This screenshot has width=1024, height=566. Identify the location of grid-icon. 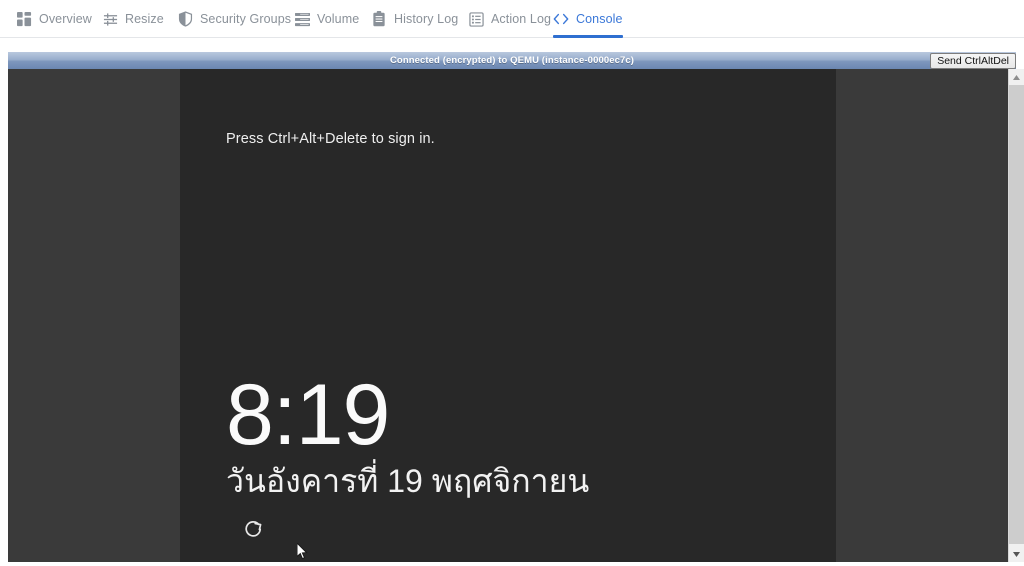
(24, 19).